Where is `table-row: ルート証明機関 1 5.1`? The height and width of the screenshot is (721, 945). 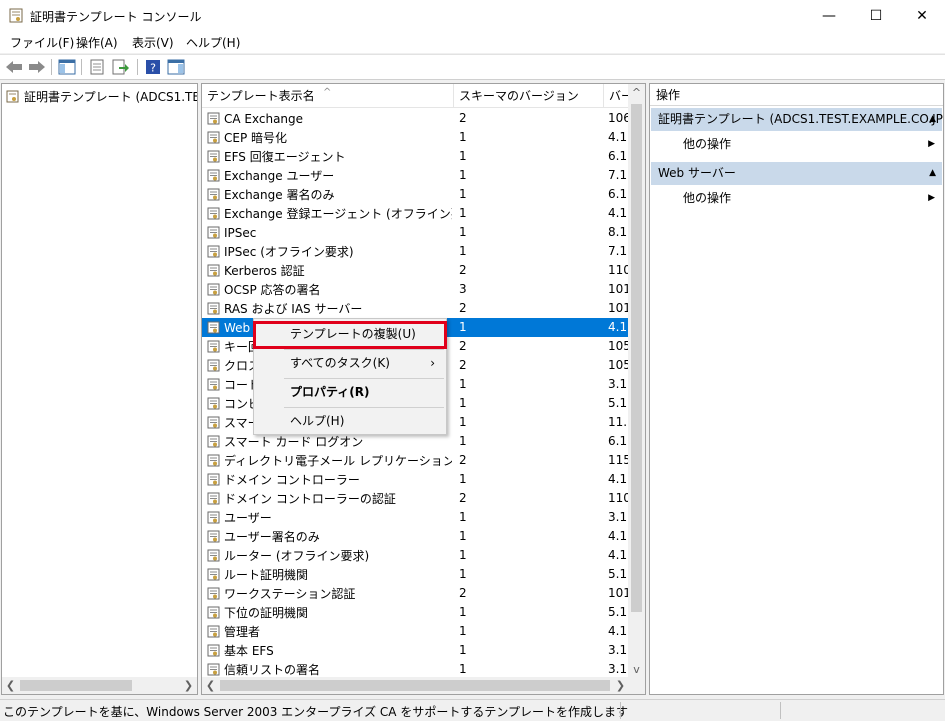
table-row: ルート証明機関 1 5.1 is located at coordinates (416, 574).